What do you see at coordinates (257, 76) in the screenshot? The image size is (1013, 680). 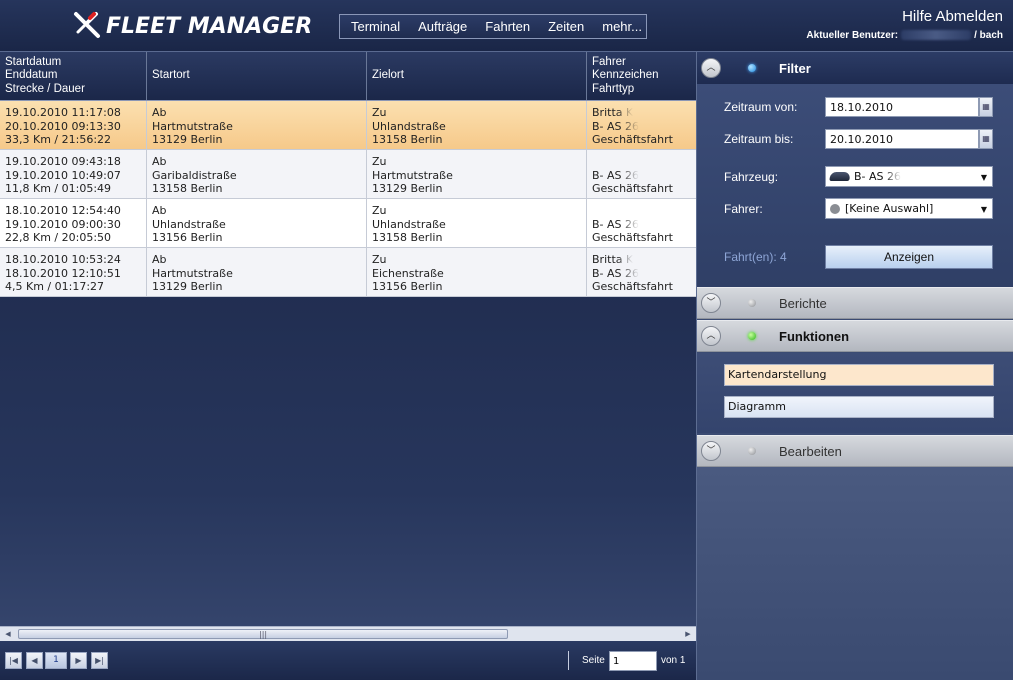 I see `column-header-startort: Startort` at bounding box center [257, 76].